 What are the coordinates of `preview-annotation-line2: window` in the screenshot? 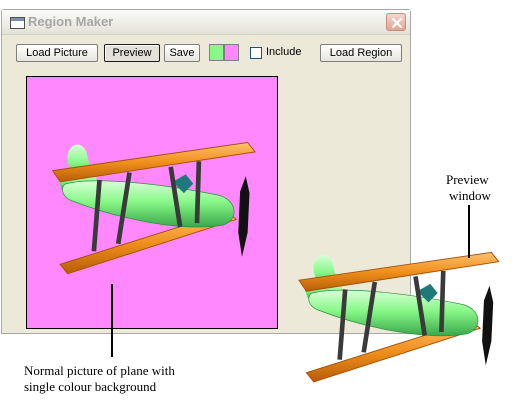 It's located at (470, 195).